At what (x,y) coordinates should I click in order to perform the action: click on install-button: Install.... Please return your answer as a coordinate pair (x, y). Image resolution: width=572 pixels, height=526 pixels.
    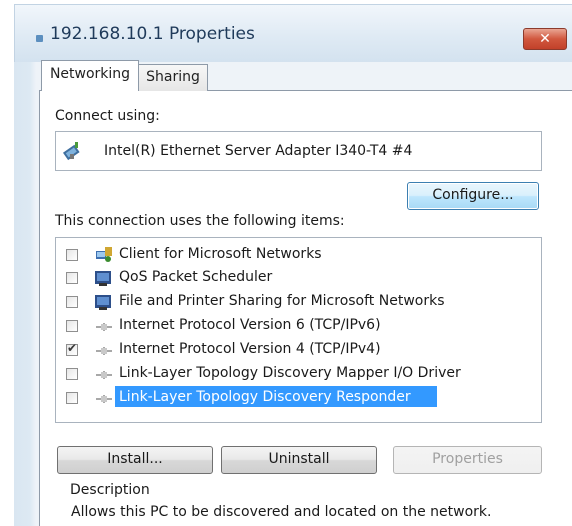
    Looking at the image, I should click on (135, 460).